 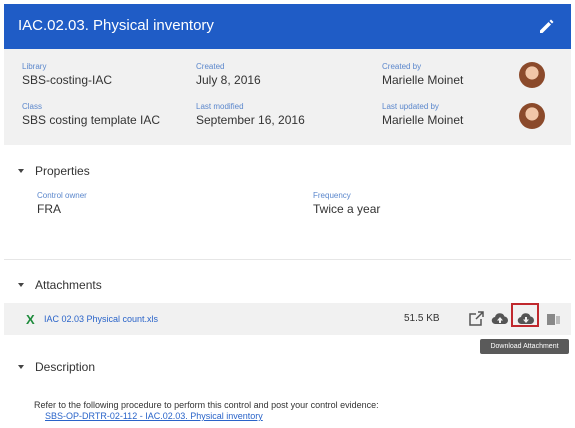 What do you see at coordinates (228, 80) in the screenshot?
I see `created-value: July 8, 2016` at bounding box center [228, 80].